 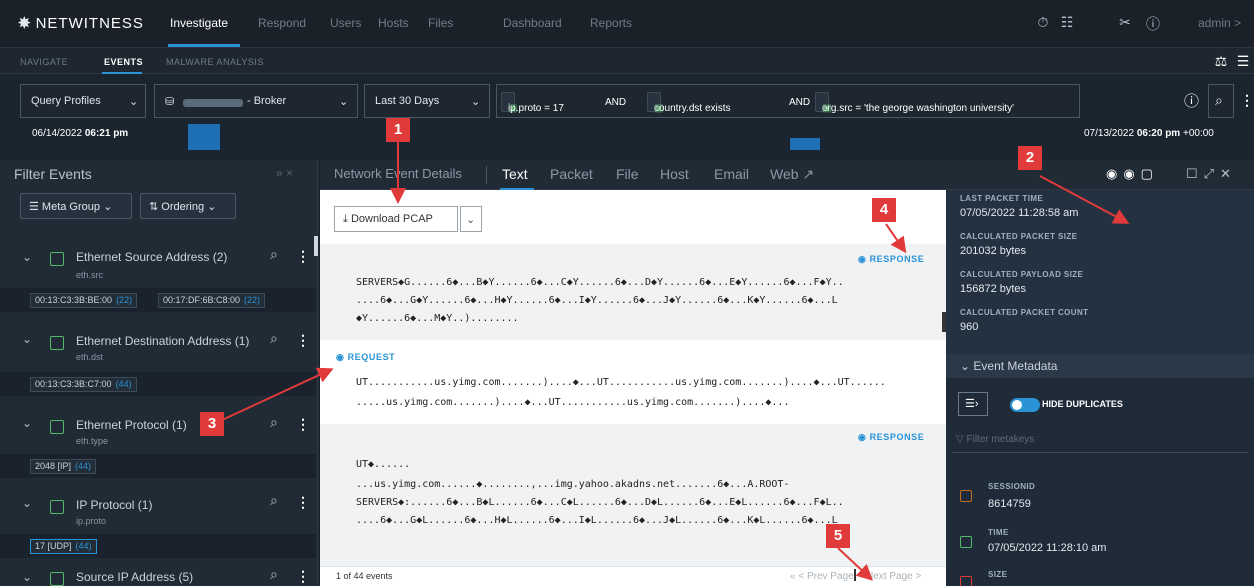 What do you see at coordinates (398, 130) in the screenshot?
I see `annotation-marker: 1` at bounding box center [398, 130].